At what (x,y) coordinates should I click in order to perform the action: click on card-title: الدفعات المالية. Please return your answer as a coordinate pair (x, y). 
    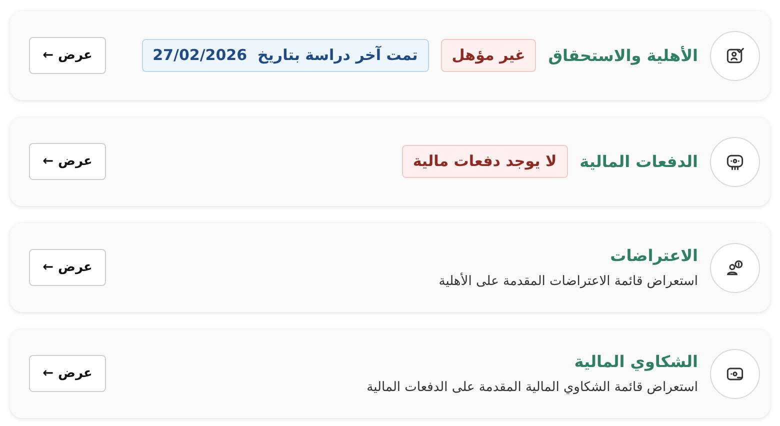
    Looking at the image, I should click on (639, 161).